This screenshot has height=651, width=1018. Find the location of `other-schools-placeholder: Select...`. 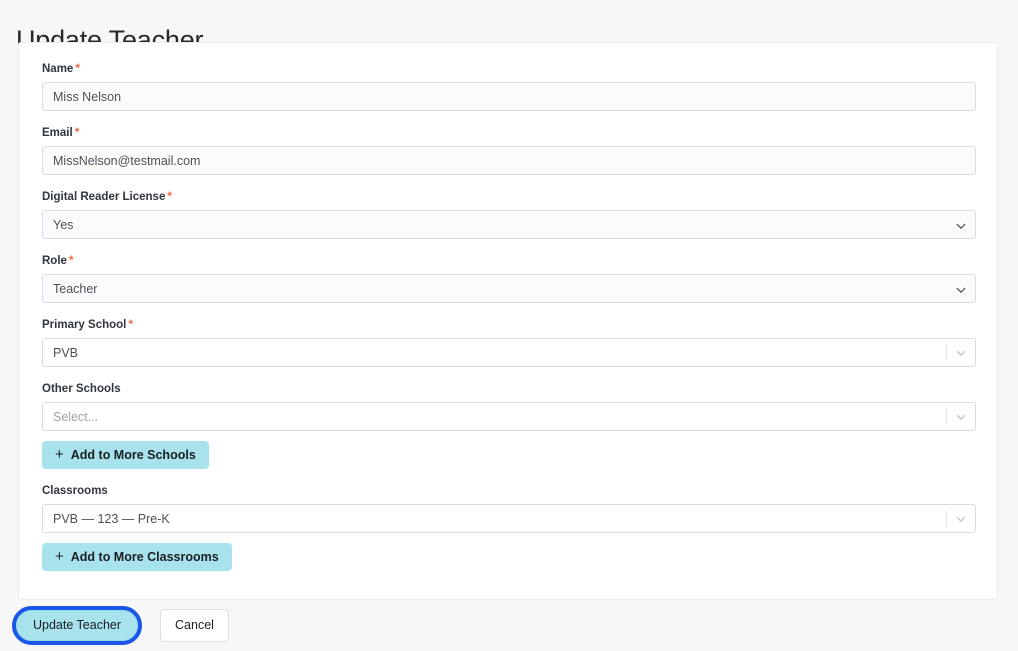

other-schools-placeholder: Select... is located at coordinates (76, 416).